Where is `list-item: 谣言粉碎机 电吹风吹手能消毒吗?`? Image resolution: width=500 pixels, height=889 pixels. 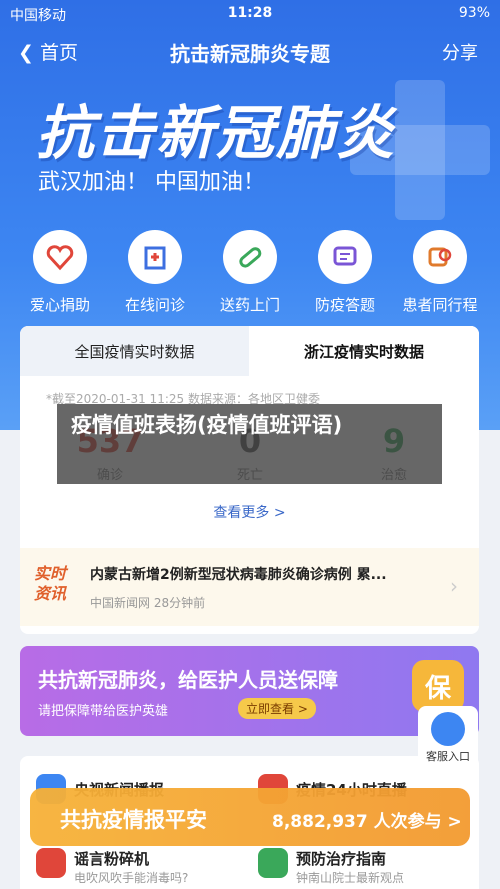 list-item: 谣言粉碎机 电吹风吹手能消毒吗? is located at coordinates (112, 867).